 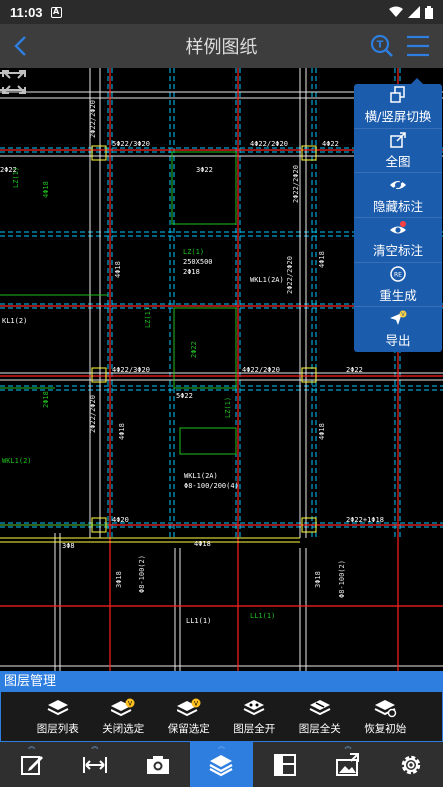 I want to click on beam-label: 4Φ22/3Φ20, so click(x=131, y=370).